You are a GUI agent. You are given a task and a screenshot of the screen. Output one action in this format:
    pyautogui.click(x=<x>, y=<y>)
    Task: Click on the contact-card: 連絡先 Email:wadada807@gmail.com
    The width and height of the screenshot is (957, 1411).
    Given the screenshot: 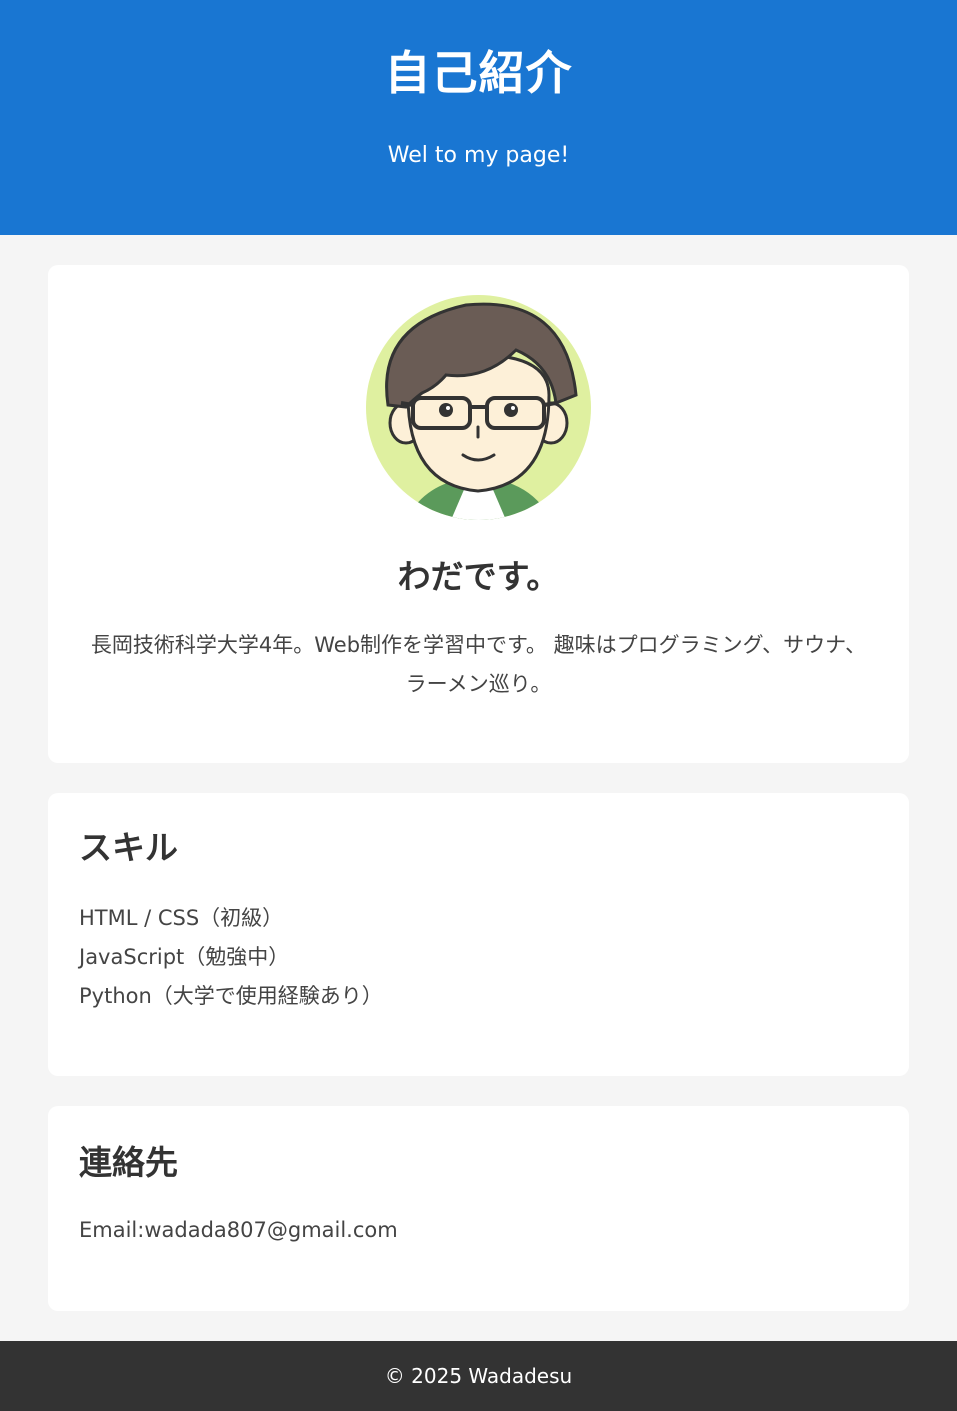 What is the action you would take?
    pyautogui.click(x=478, y=1208)
    